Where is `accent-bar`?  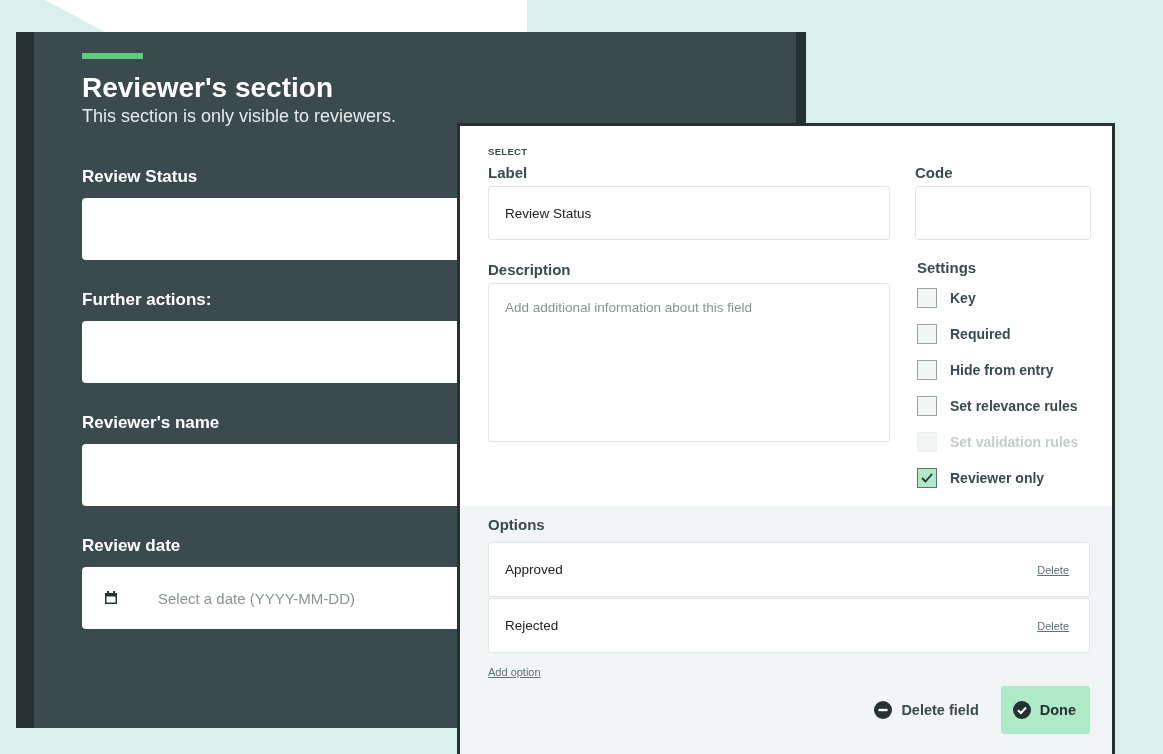 accent-bar is located at coordinates (112, 56).